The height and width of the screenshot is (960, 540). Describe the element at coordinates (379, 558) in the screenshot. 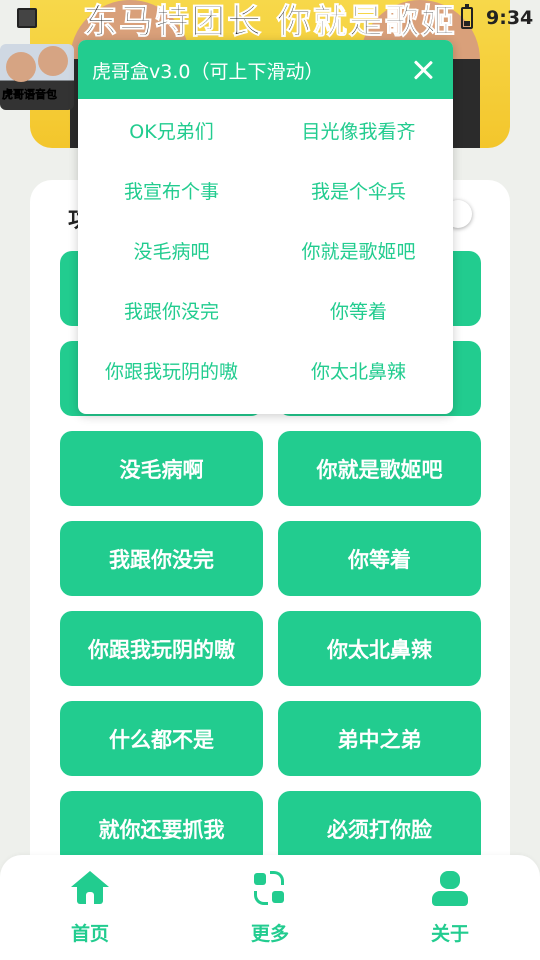

I see `sound-button: 你等着` at that location.